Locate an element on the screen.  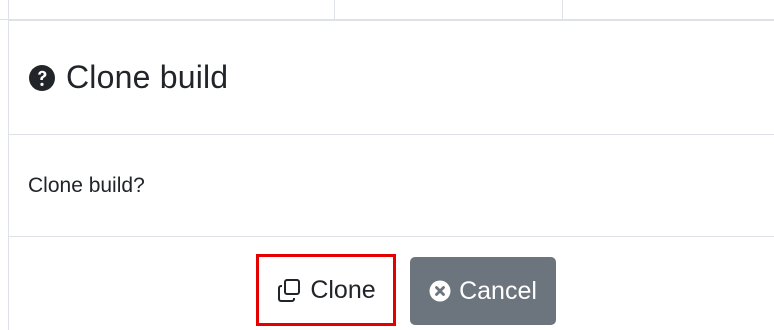
cancel-button-label: Cancel is located at coordinates (498, 290).